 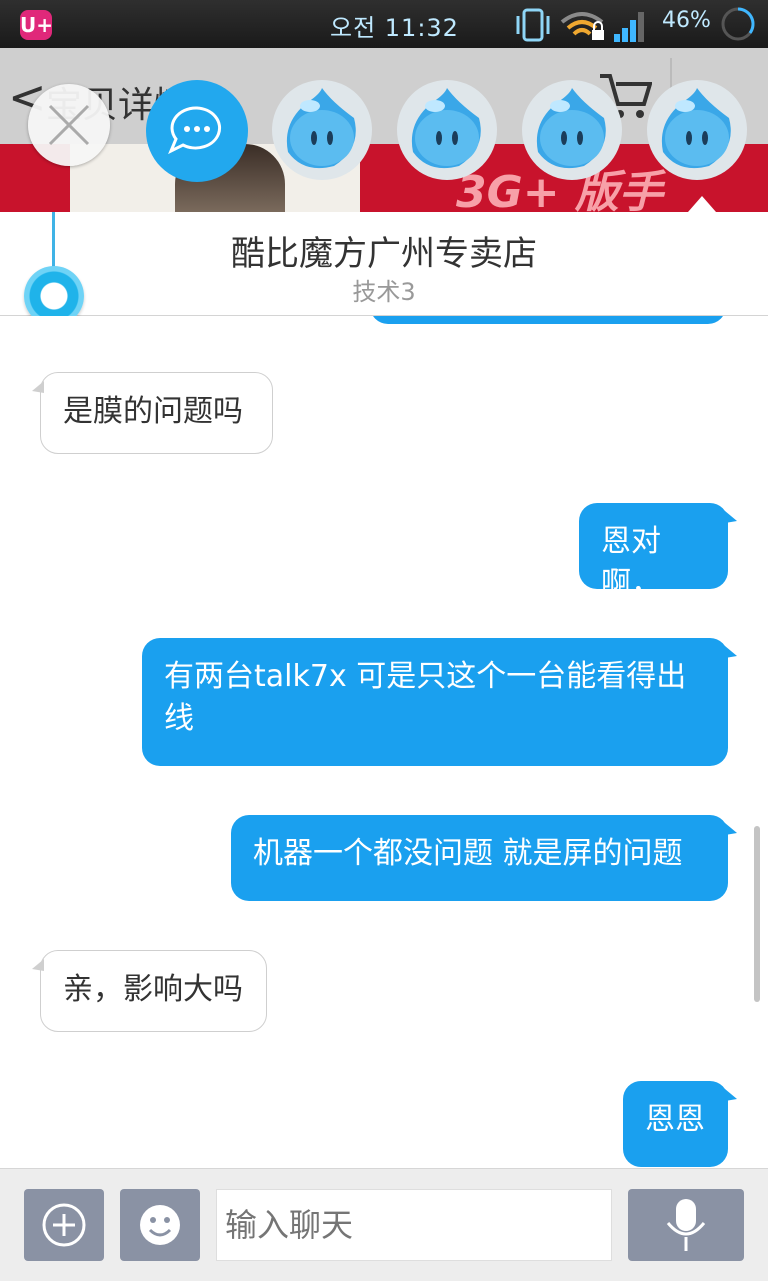 What do you see at coordinates (468, 853) in the screenshot?
I see `message-text: 机器一个都没问题 就是屏的问题` at bounding box center [468, 853].